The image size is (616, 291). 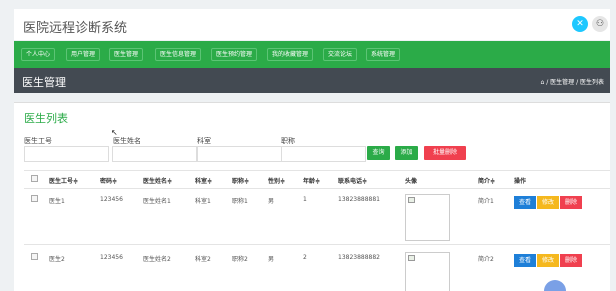 What do you see at coordinates (44, 82) in the screenshot?
I see `page-title: 医生管理` at bounding box center [44, 82].